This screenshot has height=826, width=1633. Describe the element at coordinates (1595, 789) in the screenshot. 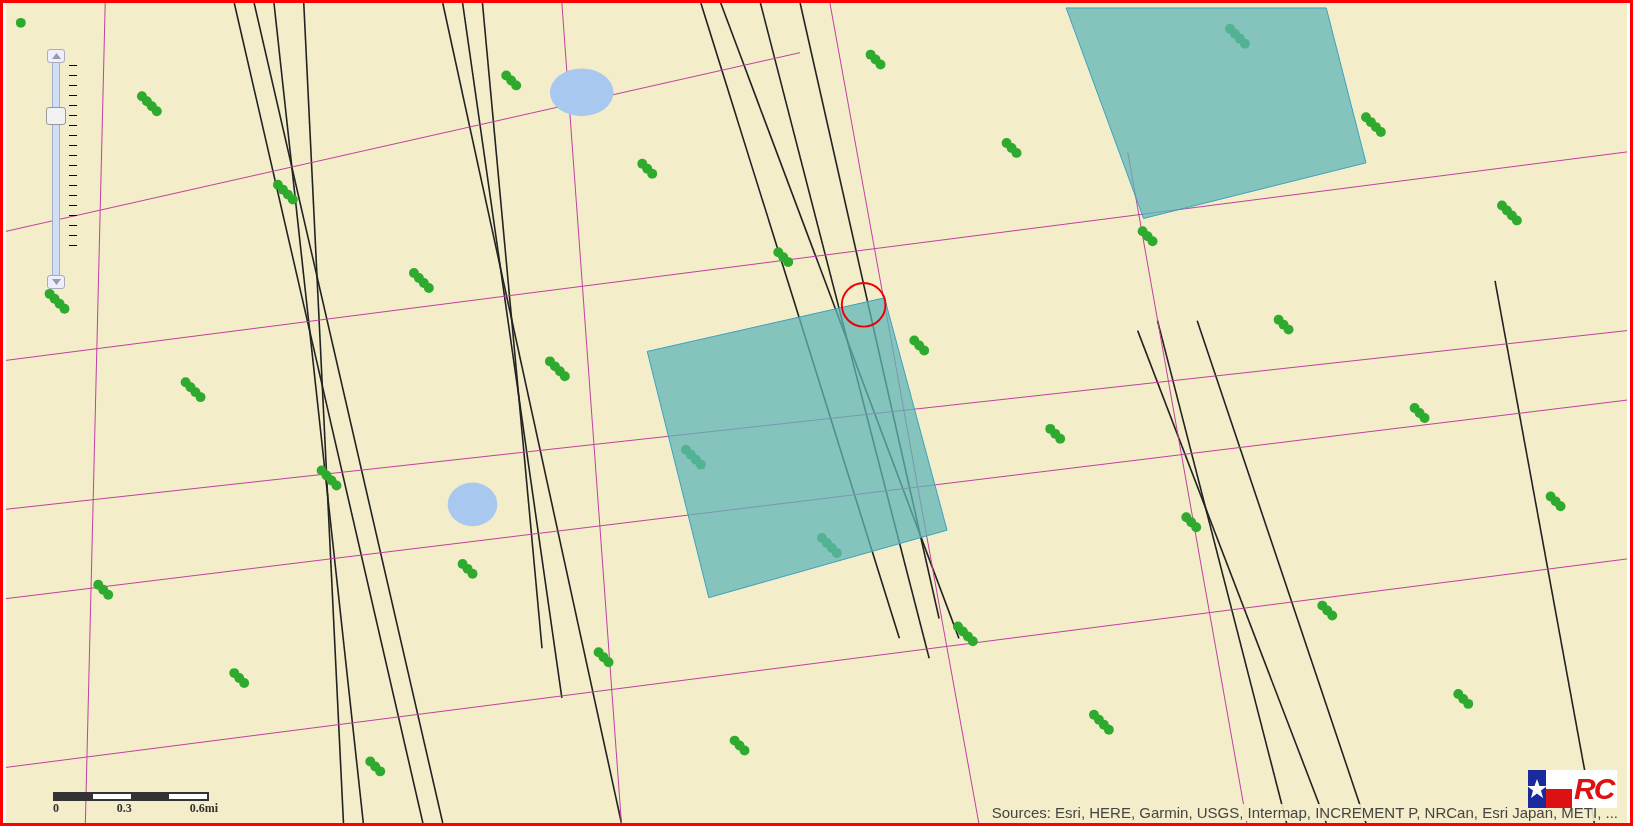

I see `logo-text: RC` at that location.